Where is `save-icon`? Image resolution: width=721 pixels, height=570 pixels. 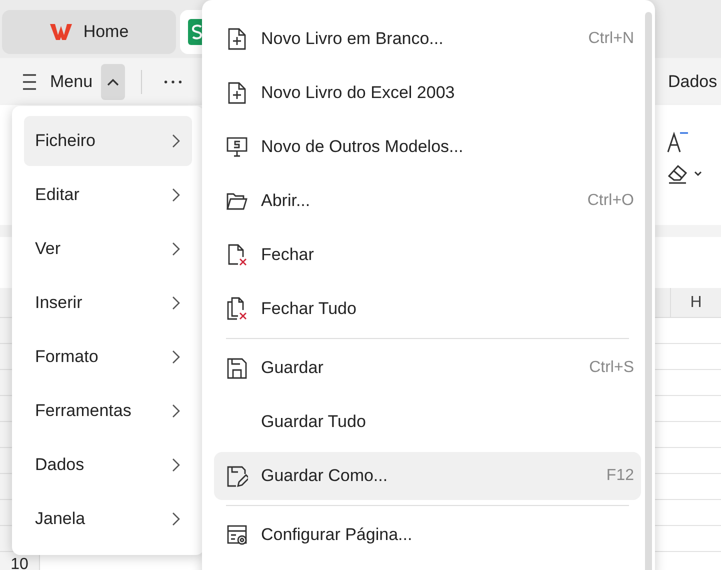 save-icon is located at coordinates (237, 368).